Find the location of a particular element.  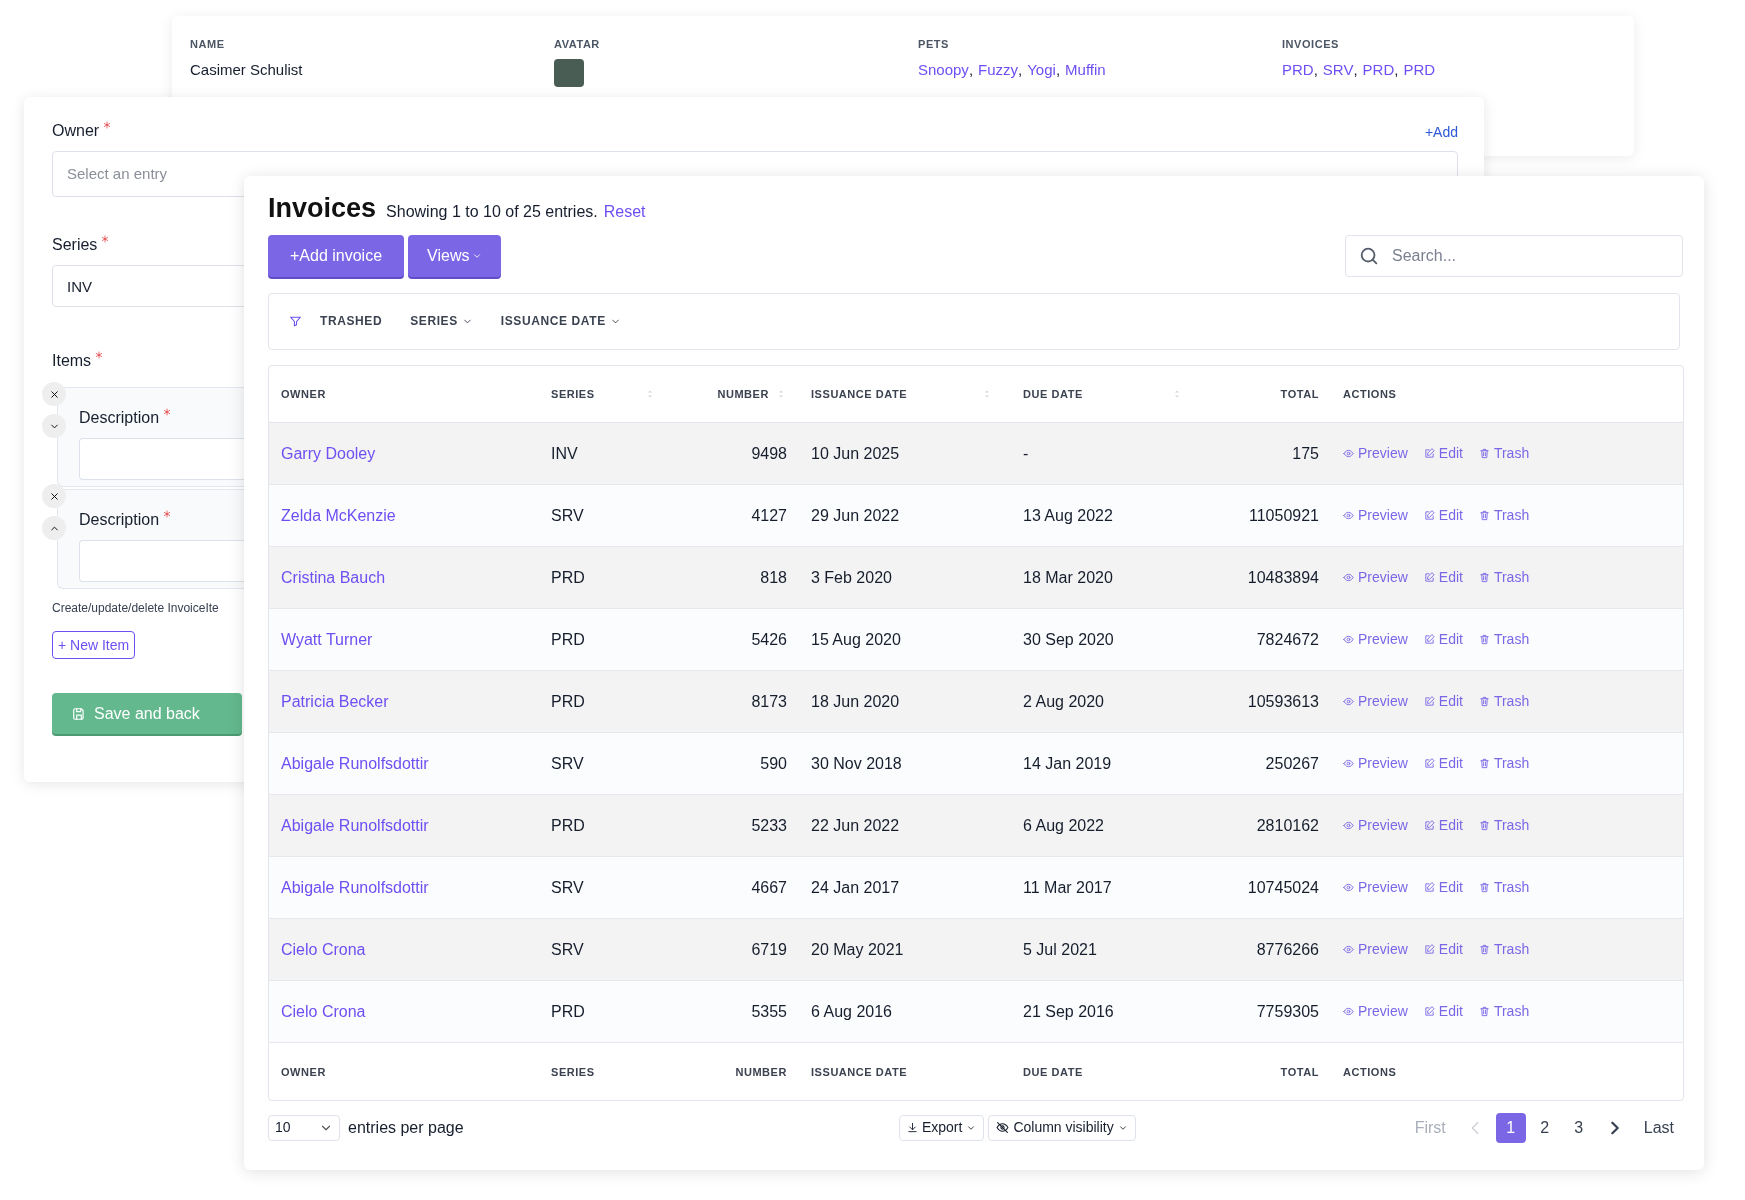

move-up-button is located at coordinates (54, 528).